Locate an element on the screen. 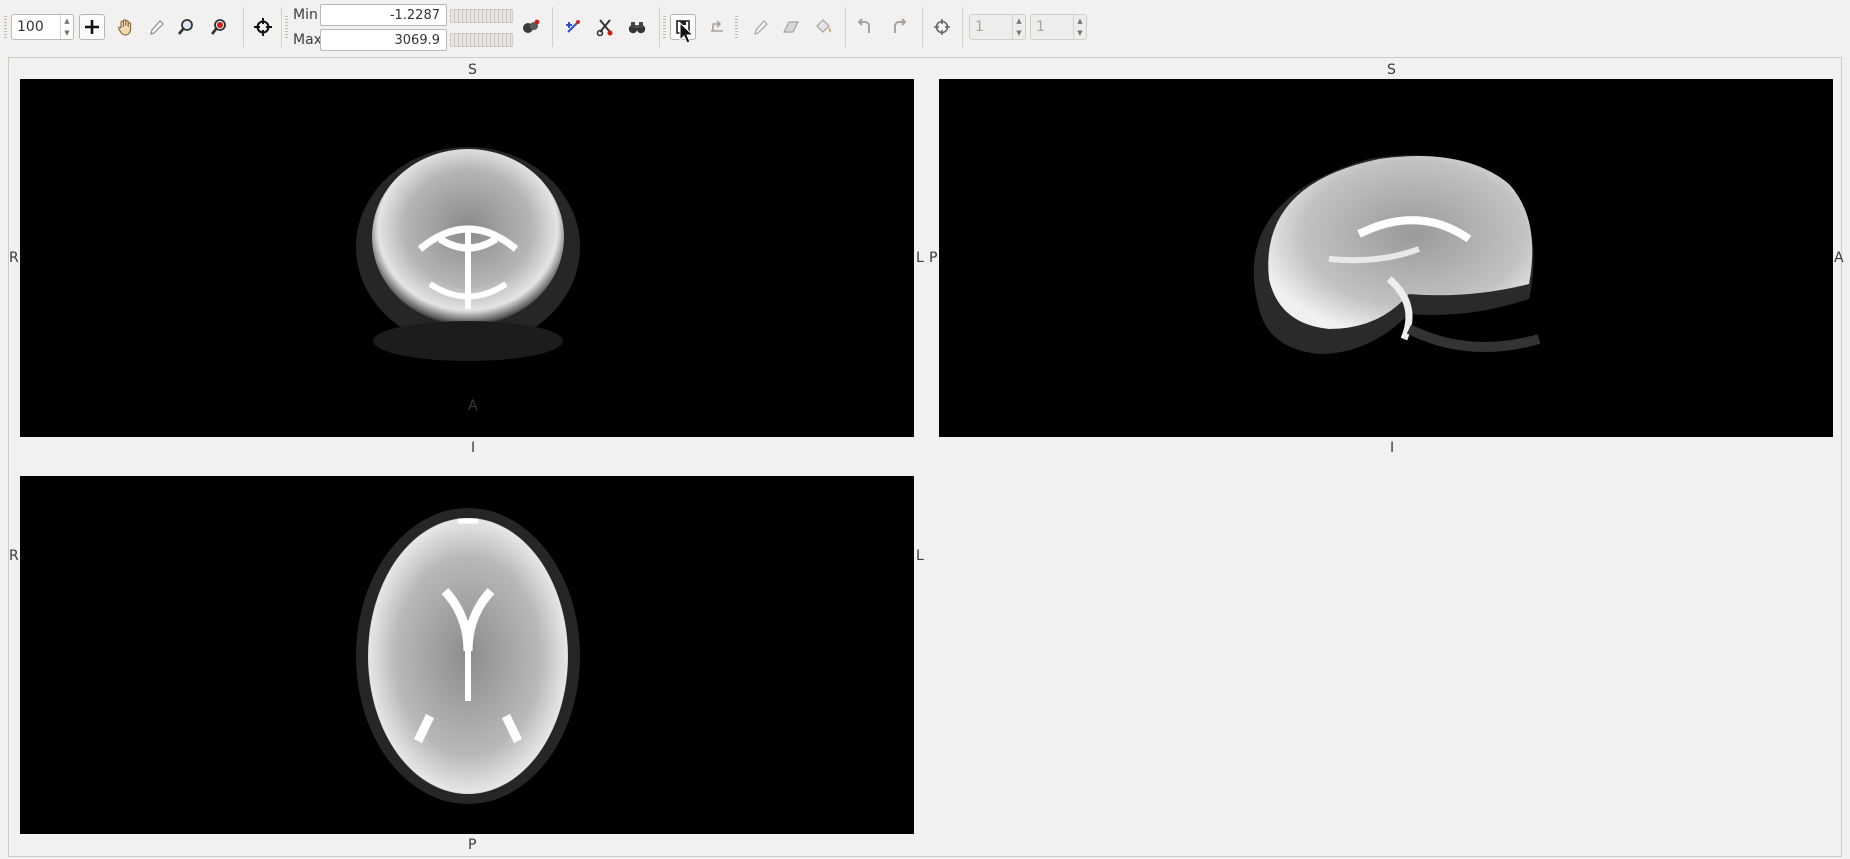  rotate-icon is located at coordinates (717, 26).